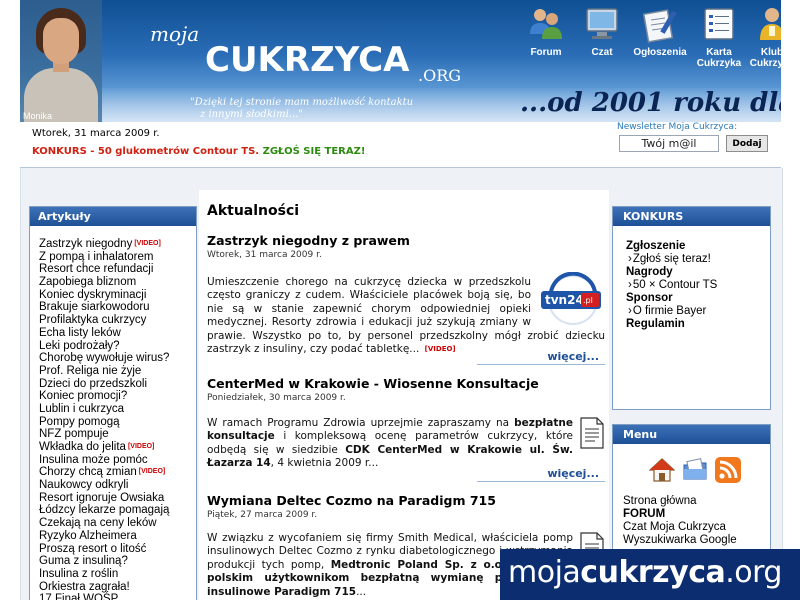 This screenshot has height=600, width=800. I want to click on article-link: Chorobę wywołuje wirus?, so click(117, 358).